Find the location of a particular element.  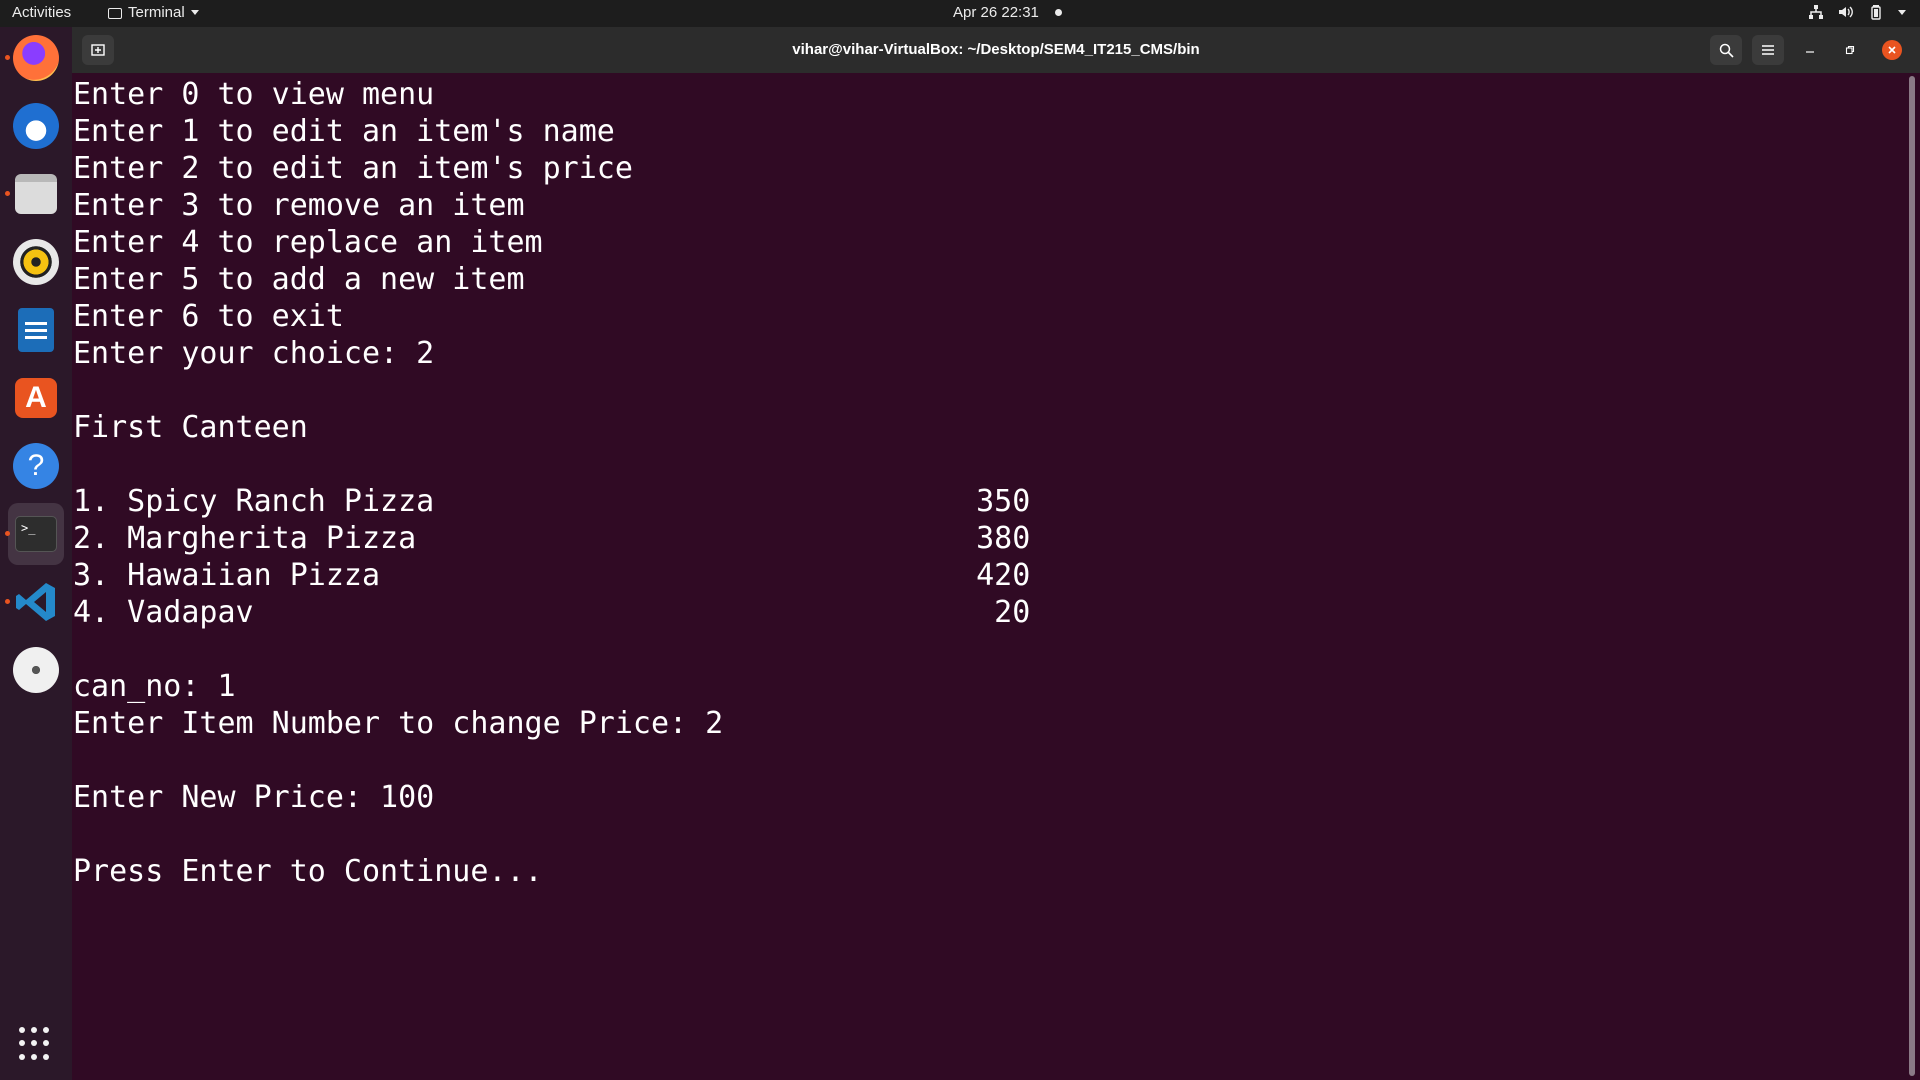

terminal-line: 1. Spicy Ranch Pizza 350 is located at coordinates (552, 501).